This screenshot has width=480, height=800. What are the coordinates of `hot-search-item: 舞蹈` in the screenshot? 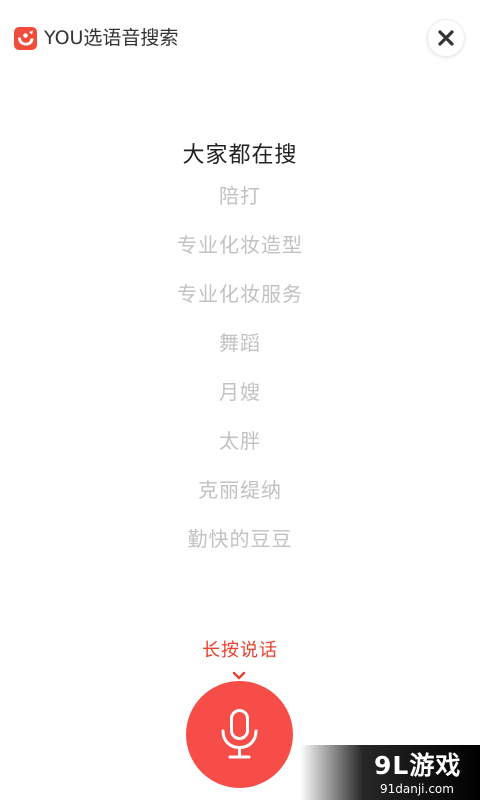 It's located at (240, 351).